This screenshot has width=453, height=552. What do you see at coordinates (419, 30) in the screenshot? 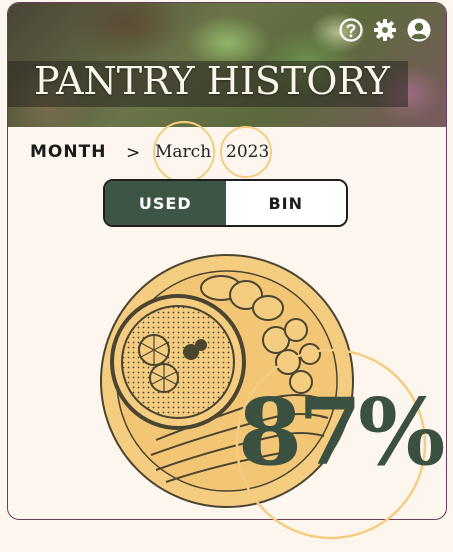
I see `profile-icon` at bounding box center [419, 30].